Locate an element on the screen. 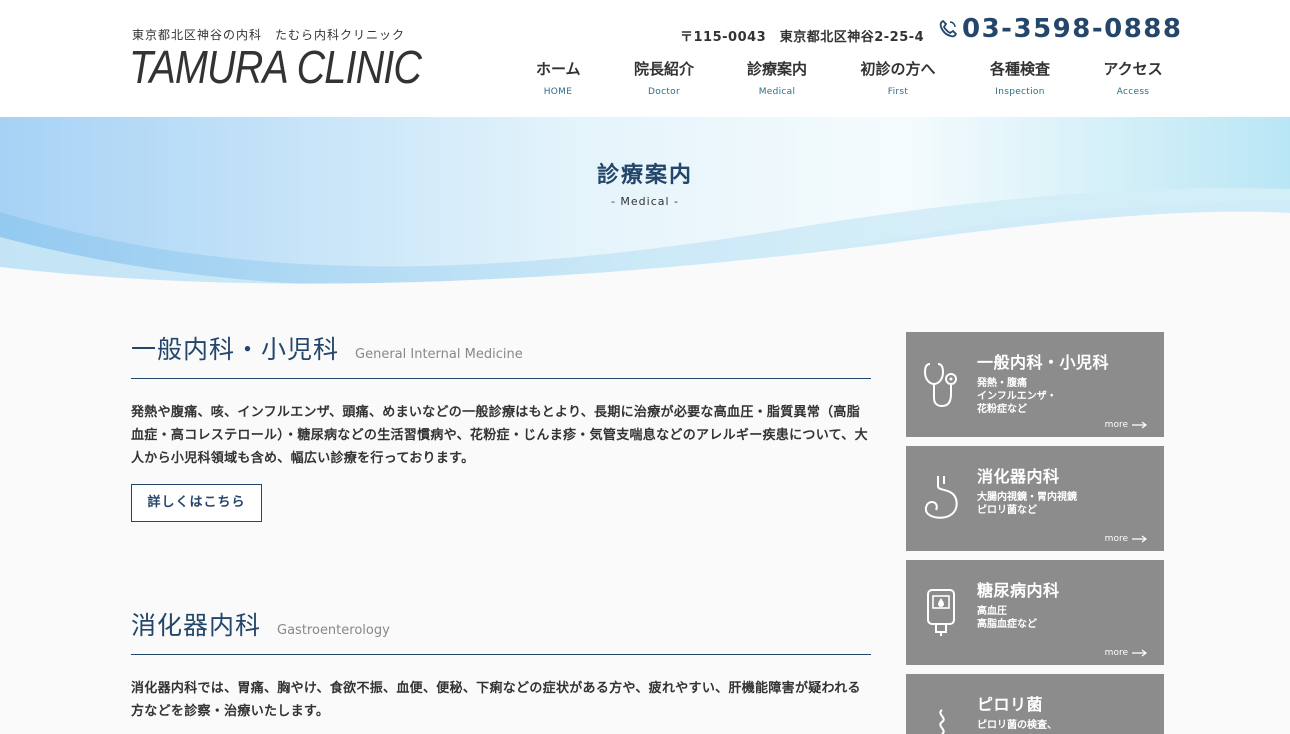 The width and height of the screenshot is (1290, 734). nav-access: アクセス Access is located at coordinates (1133, 77).